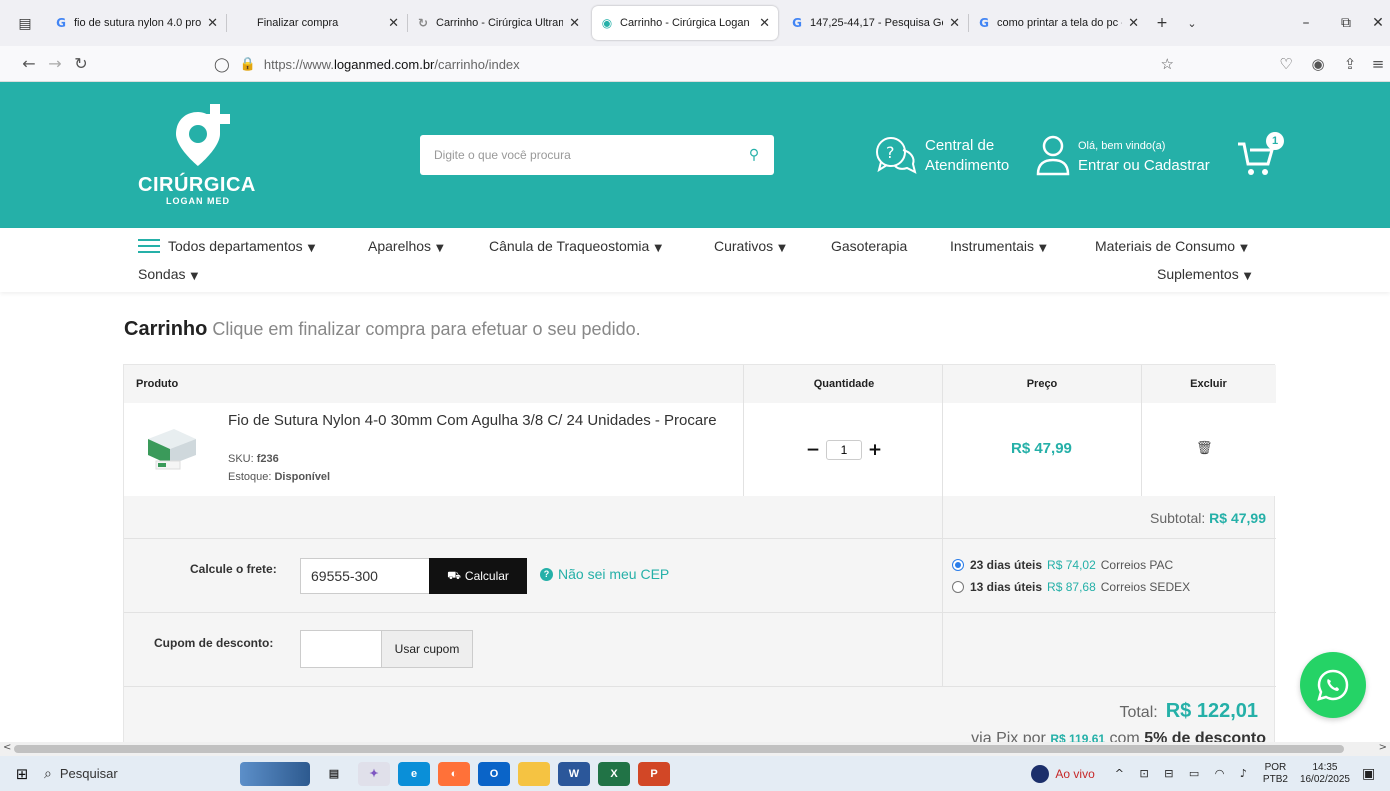 This screenshot has width=1390, height=791. What do you see at coordinates (1350, 64) in the screenshot?
I see `share-icon: ⇪` at bounding box center [1350, 64].